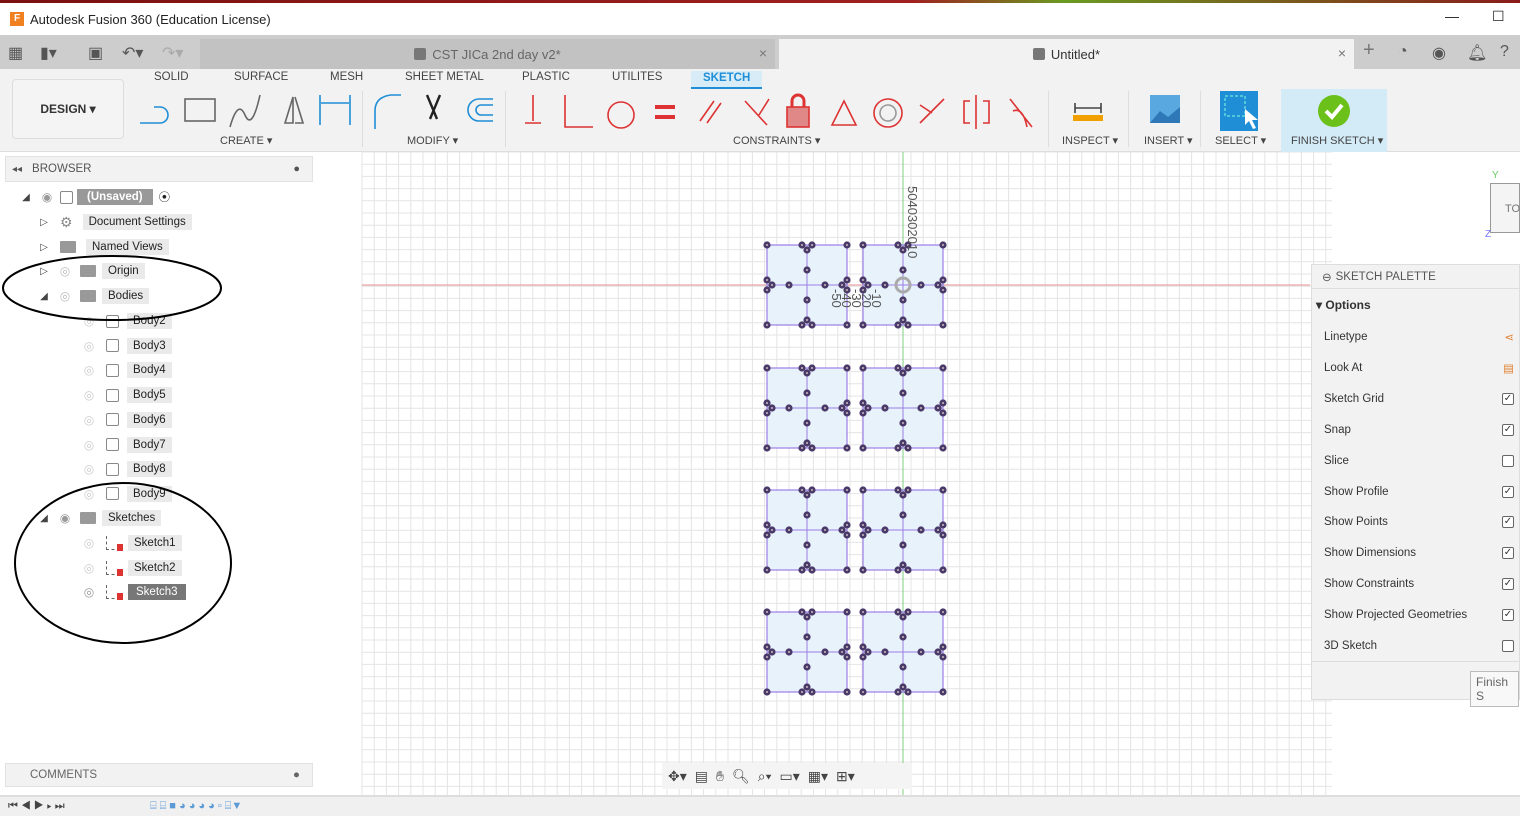 The width and height of the screenshot is (1520, 816). Describe the element at coordinates (1337, 140) in the screenshot. I see `finish-sketch-menu: FINISH SKETCH ▾` at that location.